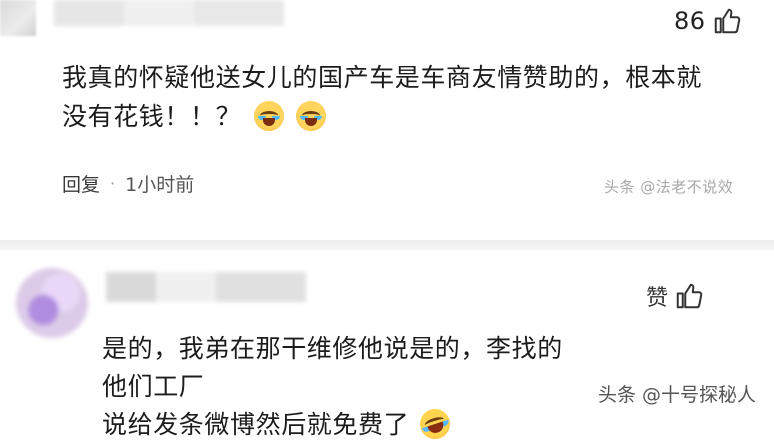  Describe the element at coordinates (382, 77) in the screenshot. I see `comment-text-line: 我真的怀疑他送女儿的国产车是车商友情赞助的，根本就` at that location.